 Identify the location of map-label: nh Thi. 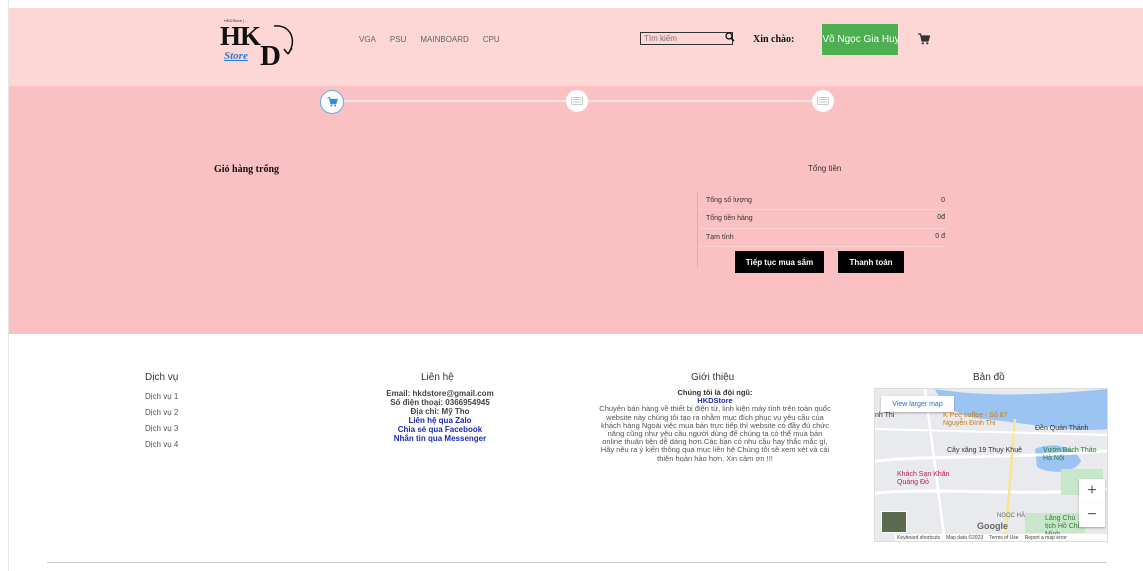
(885, 415).